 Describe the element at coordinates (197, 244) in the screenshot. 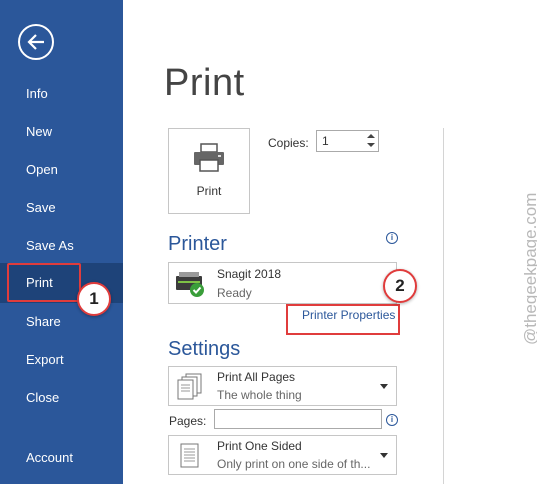

I see `printer-heading: Printer` at that location.